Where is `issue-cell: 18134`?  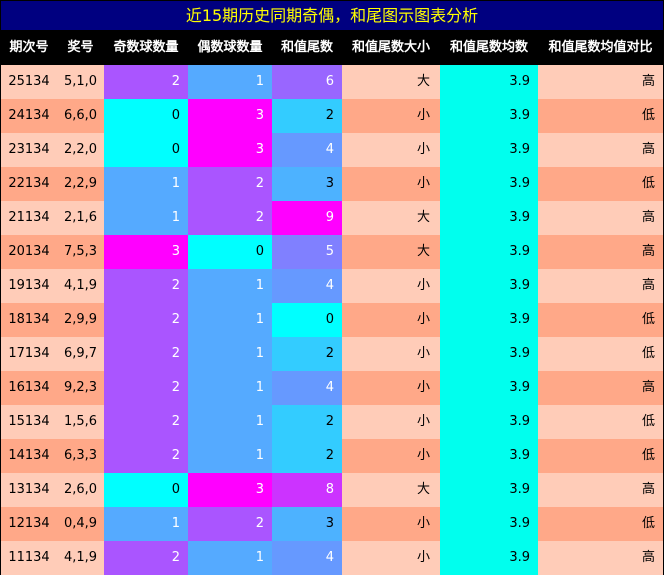
issue-cell: 18134 is located at coordinates (29, 320).